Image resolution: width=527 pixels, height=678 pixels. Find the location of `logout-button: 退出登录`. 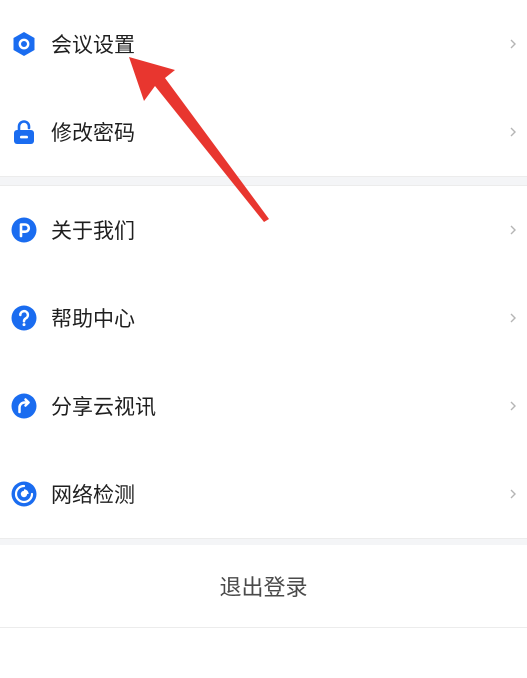

logout-button: 退出登录 is located at coordinates (263, 586).